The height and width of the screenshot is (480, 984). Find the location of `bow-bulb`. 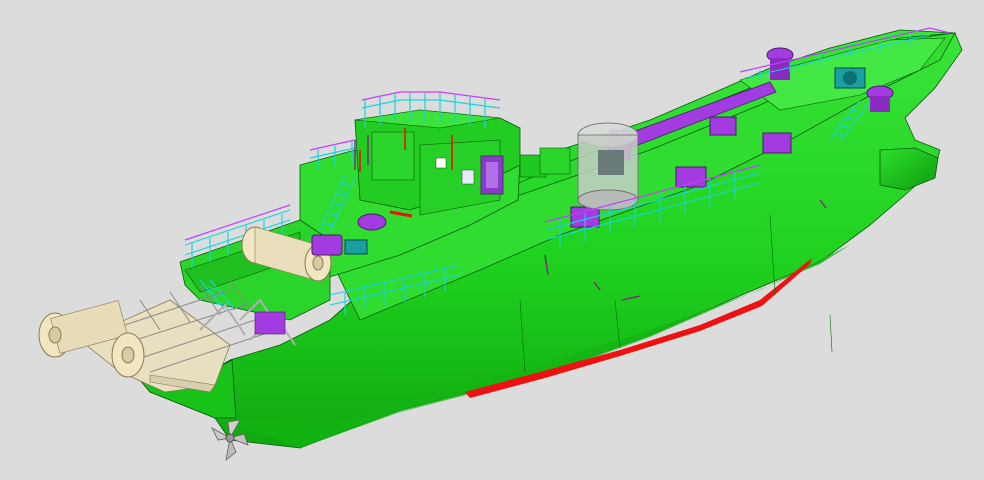

bow-bulb is located at coordinates (909, 169).